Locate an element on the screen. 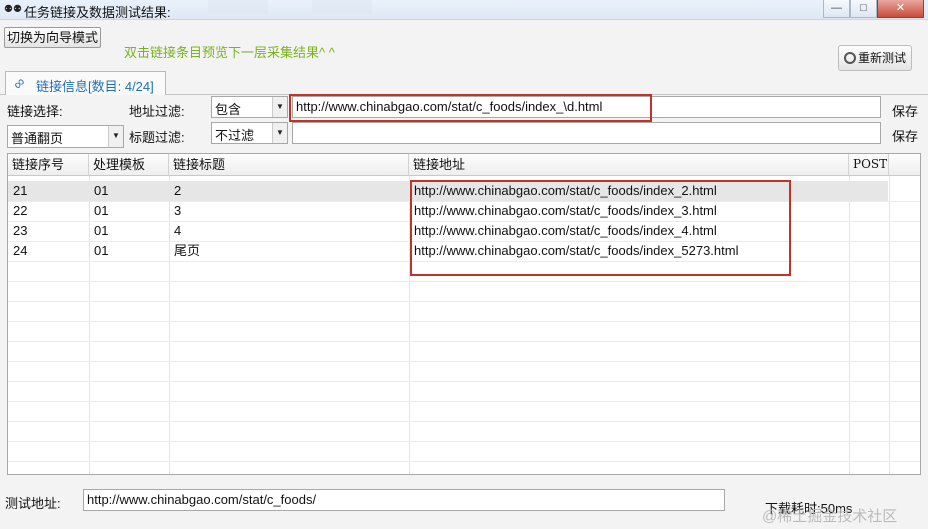 The width and height of the screenshot is (928, 529). column-header-post: POST is located at coordinates (869, 165).